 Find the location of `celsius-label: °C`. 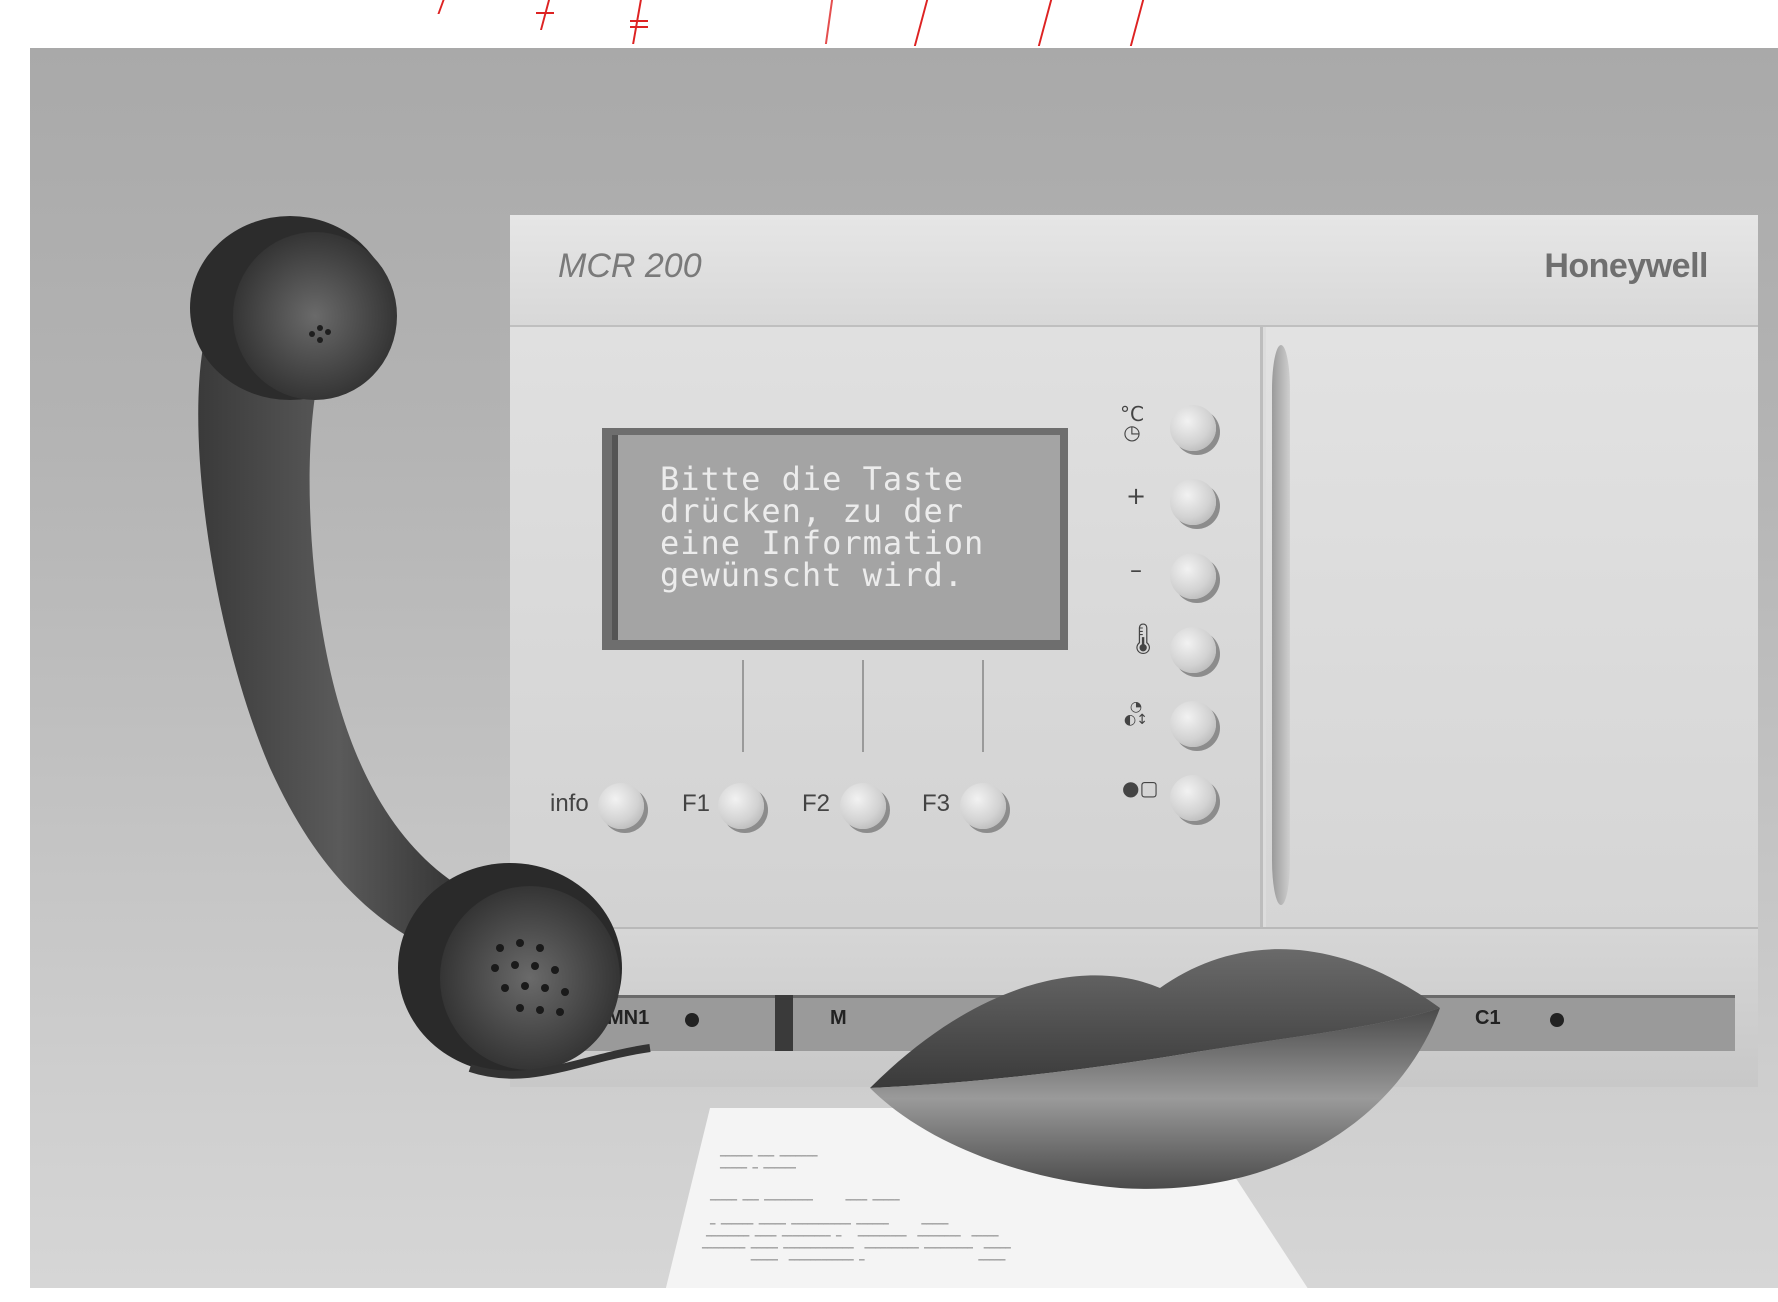

celsius-label: °C is located at coordinates (1132, 414).